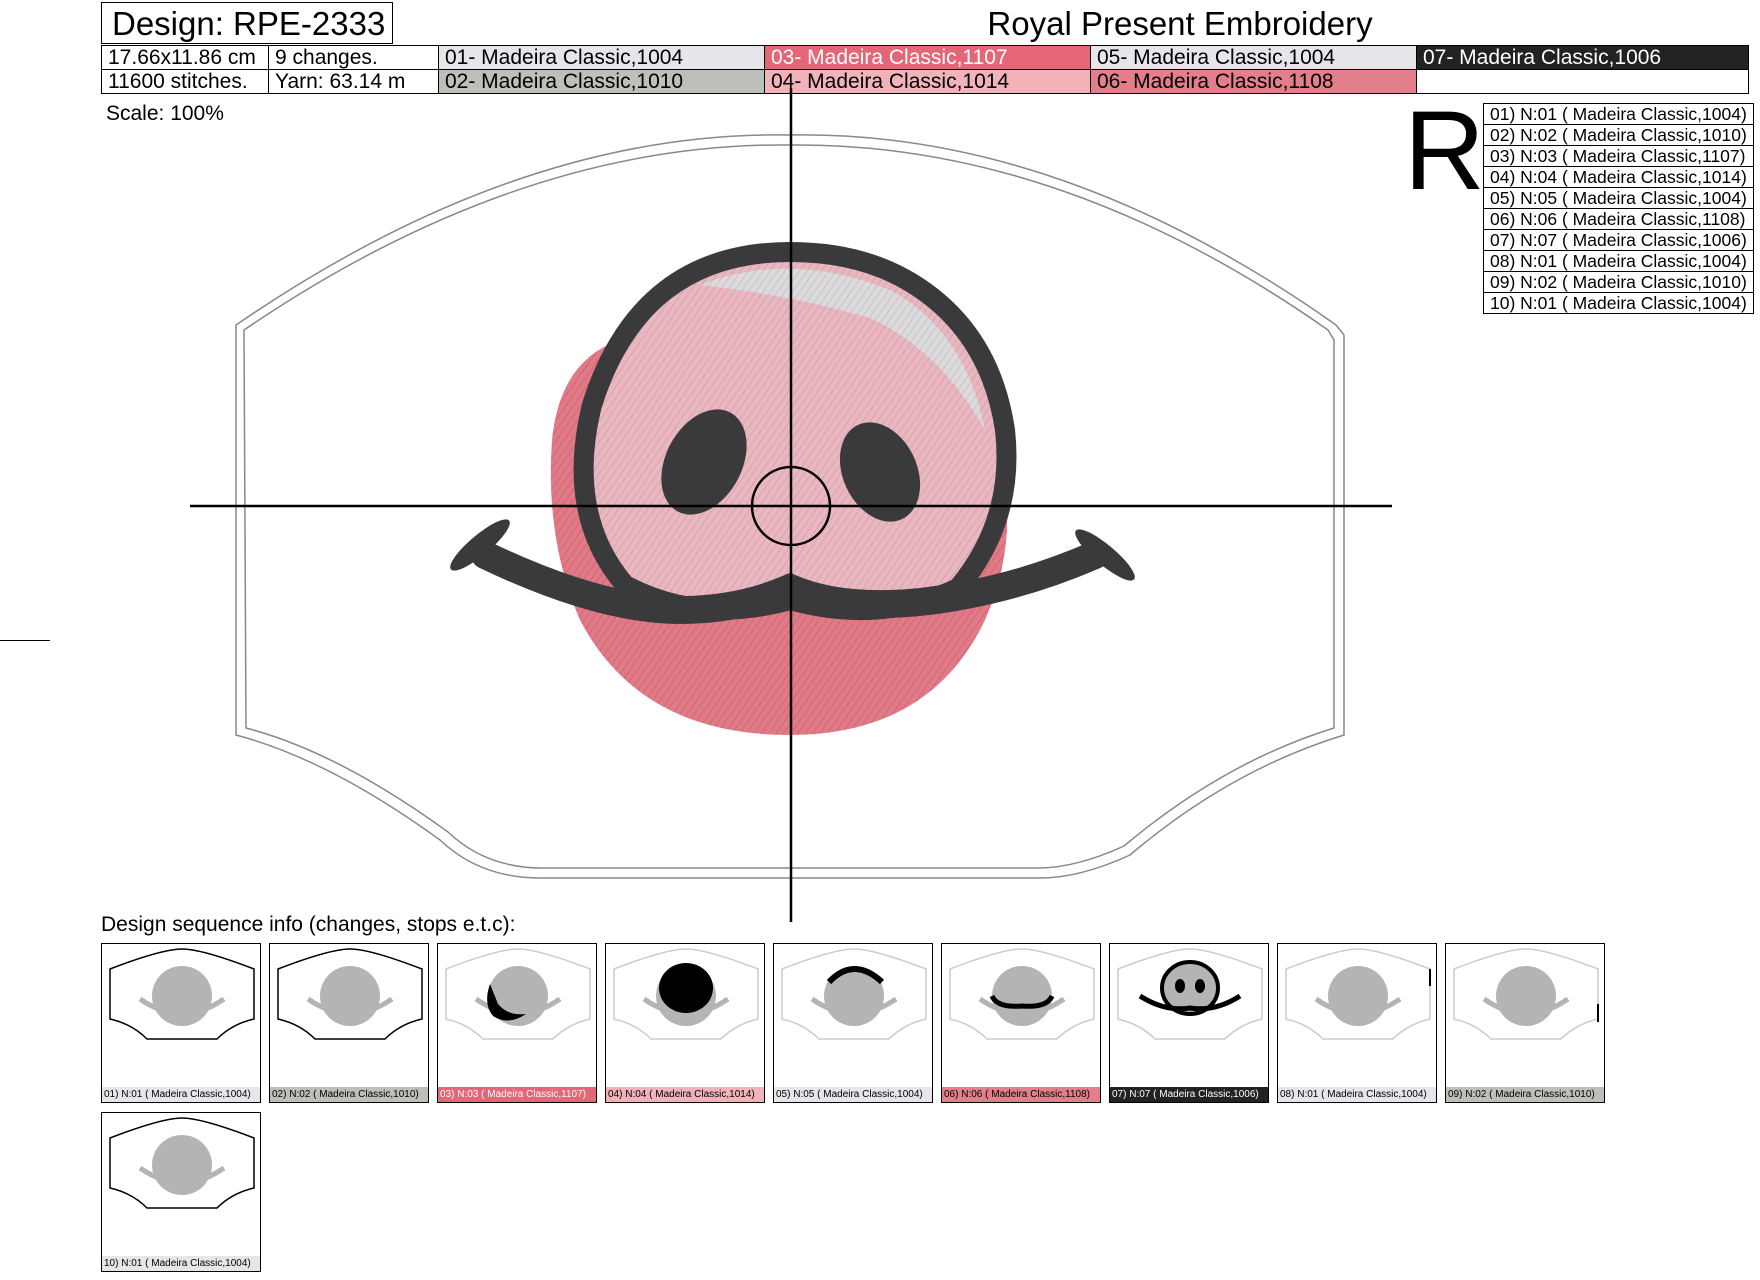  Describe the element at coordinates (1525, 1094) in the screenshot. I see `thumbnail-caption: 09) N:02 ( Madeira Classic,1010)` at that location.